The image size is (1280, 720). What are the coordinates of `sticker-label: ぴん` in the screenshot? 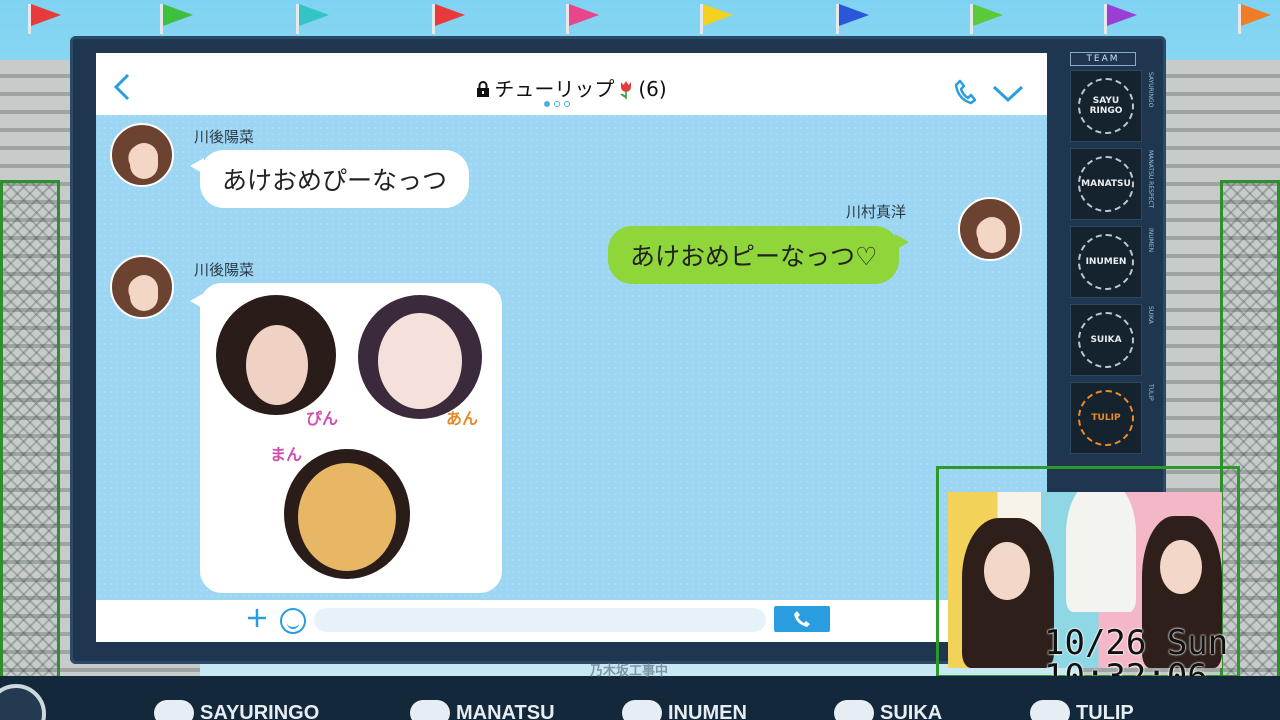 It's located at (322, 418).